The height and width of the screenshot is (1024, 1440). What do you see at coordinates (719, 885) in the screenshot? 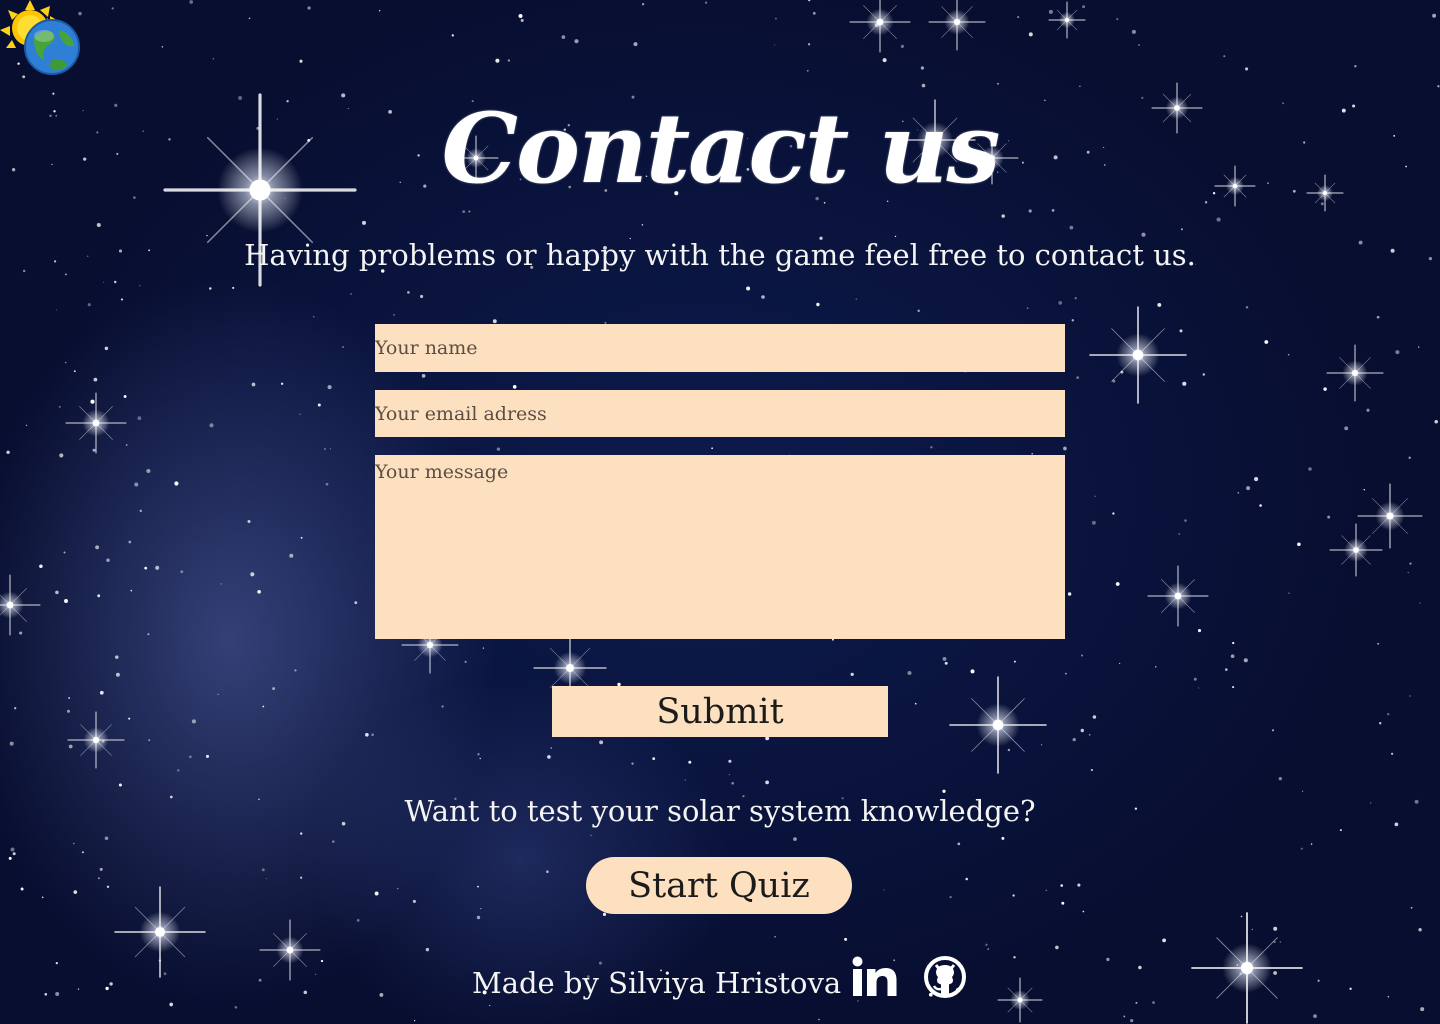
I see `start-quiz-button: Start Quiz` at bounding box center [719, 885].